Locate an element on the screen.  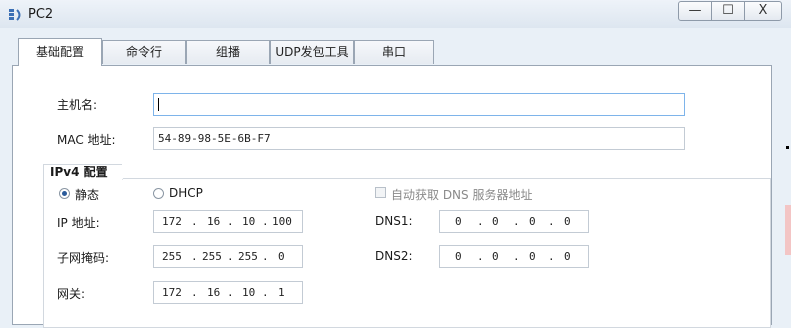
tab-label: 命令行 is located at coordinates (143, 52).